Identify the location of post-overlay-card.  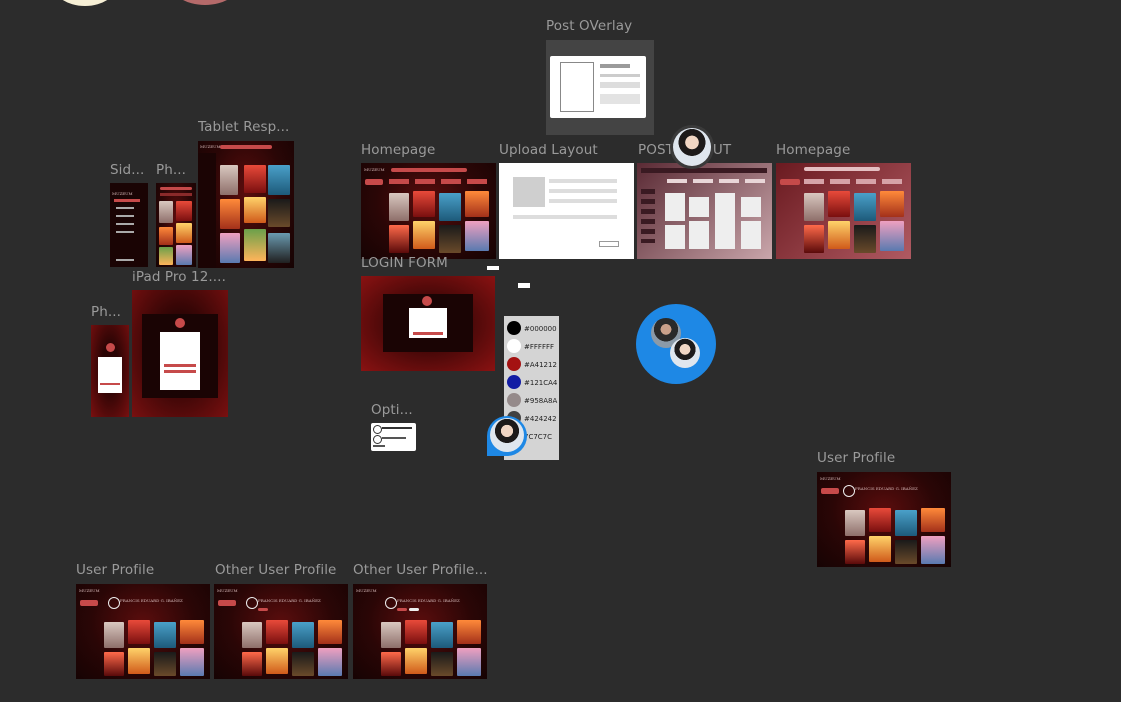
(598, 87).